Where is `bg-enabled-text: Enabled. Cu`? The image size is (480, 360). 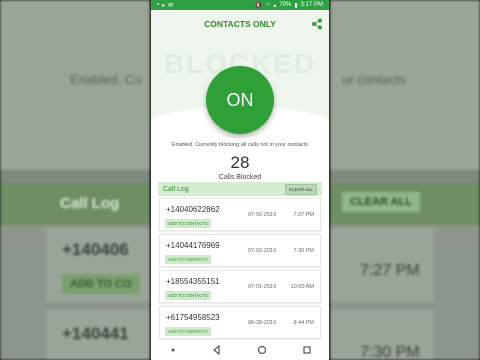 bg-enabled-text: Enabled. Cu is located at coordinates (106, 79).